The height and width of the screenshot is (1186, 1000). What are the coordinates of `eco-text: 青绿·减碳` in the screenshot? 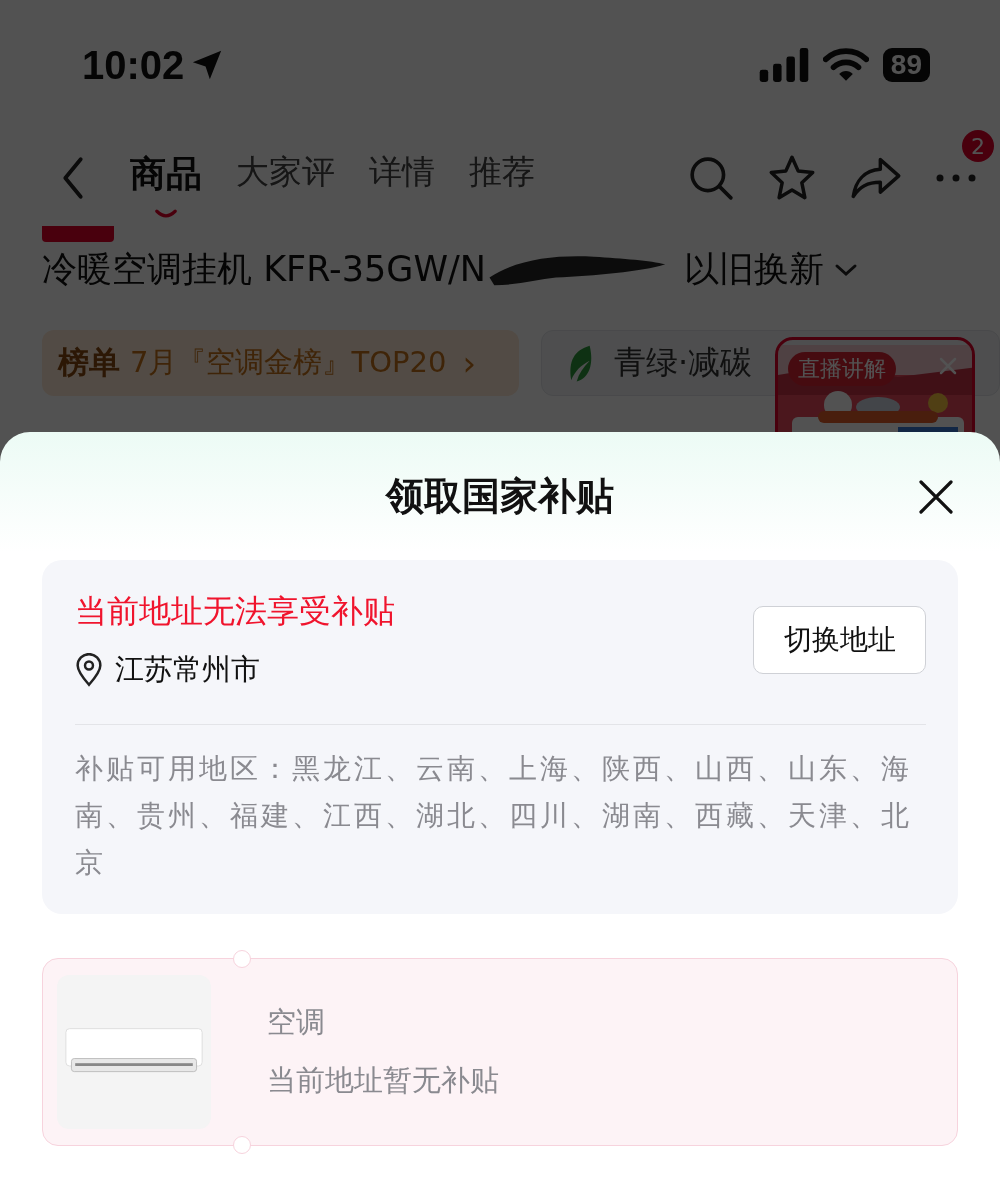 It's located at (683, 362).